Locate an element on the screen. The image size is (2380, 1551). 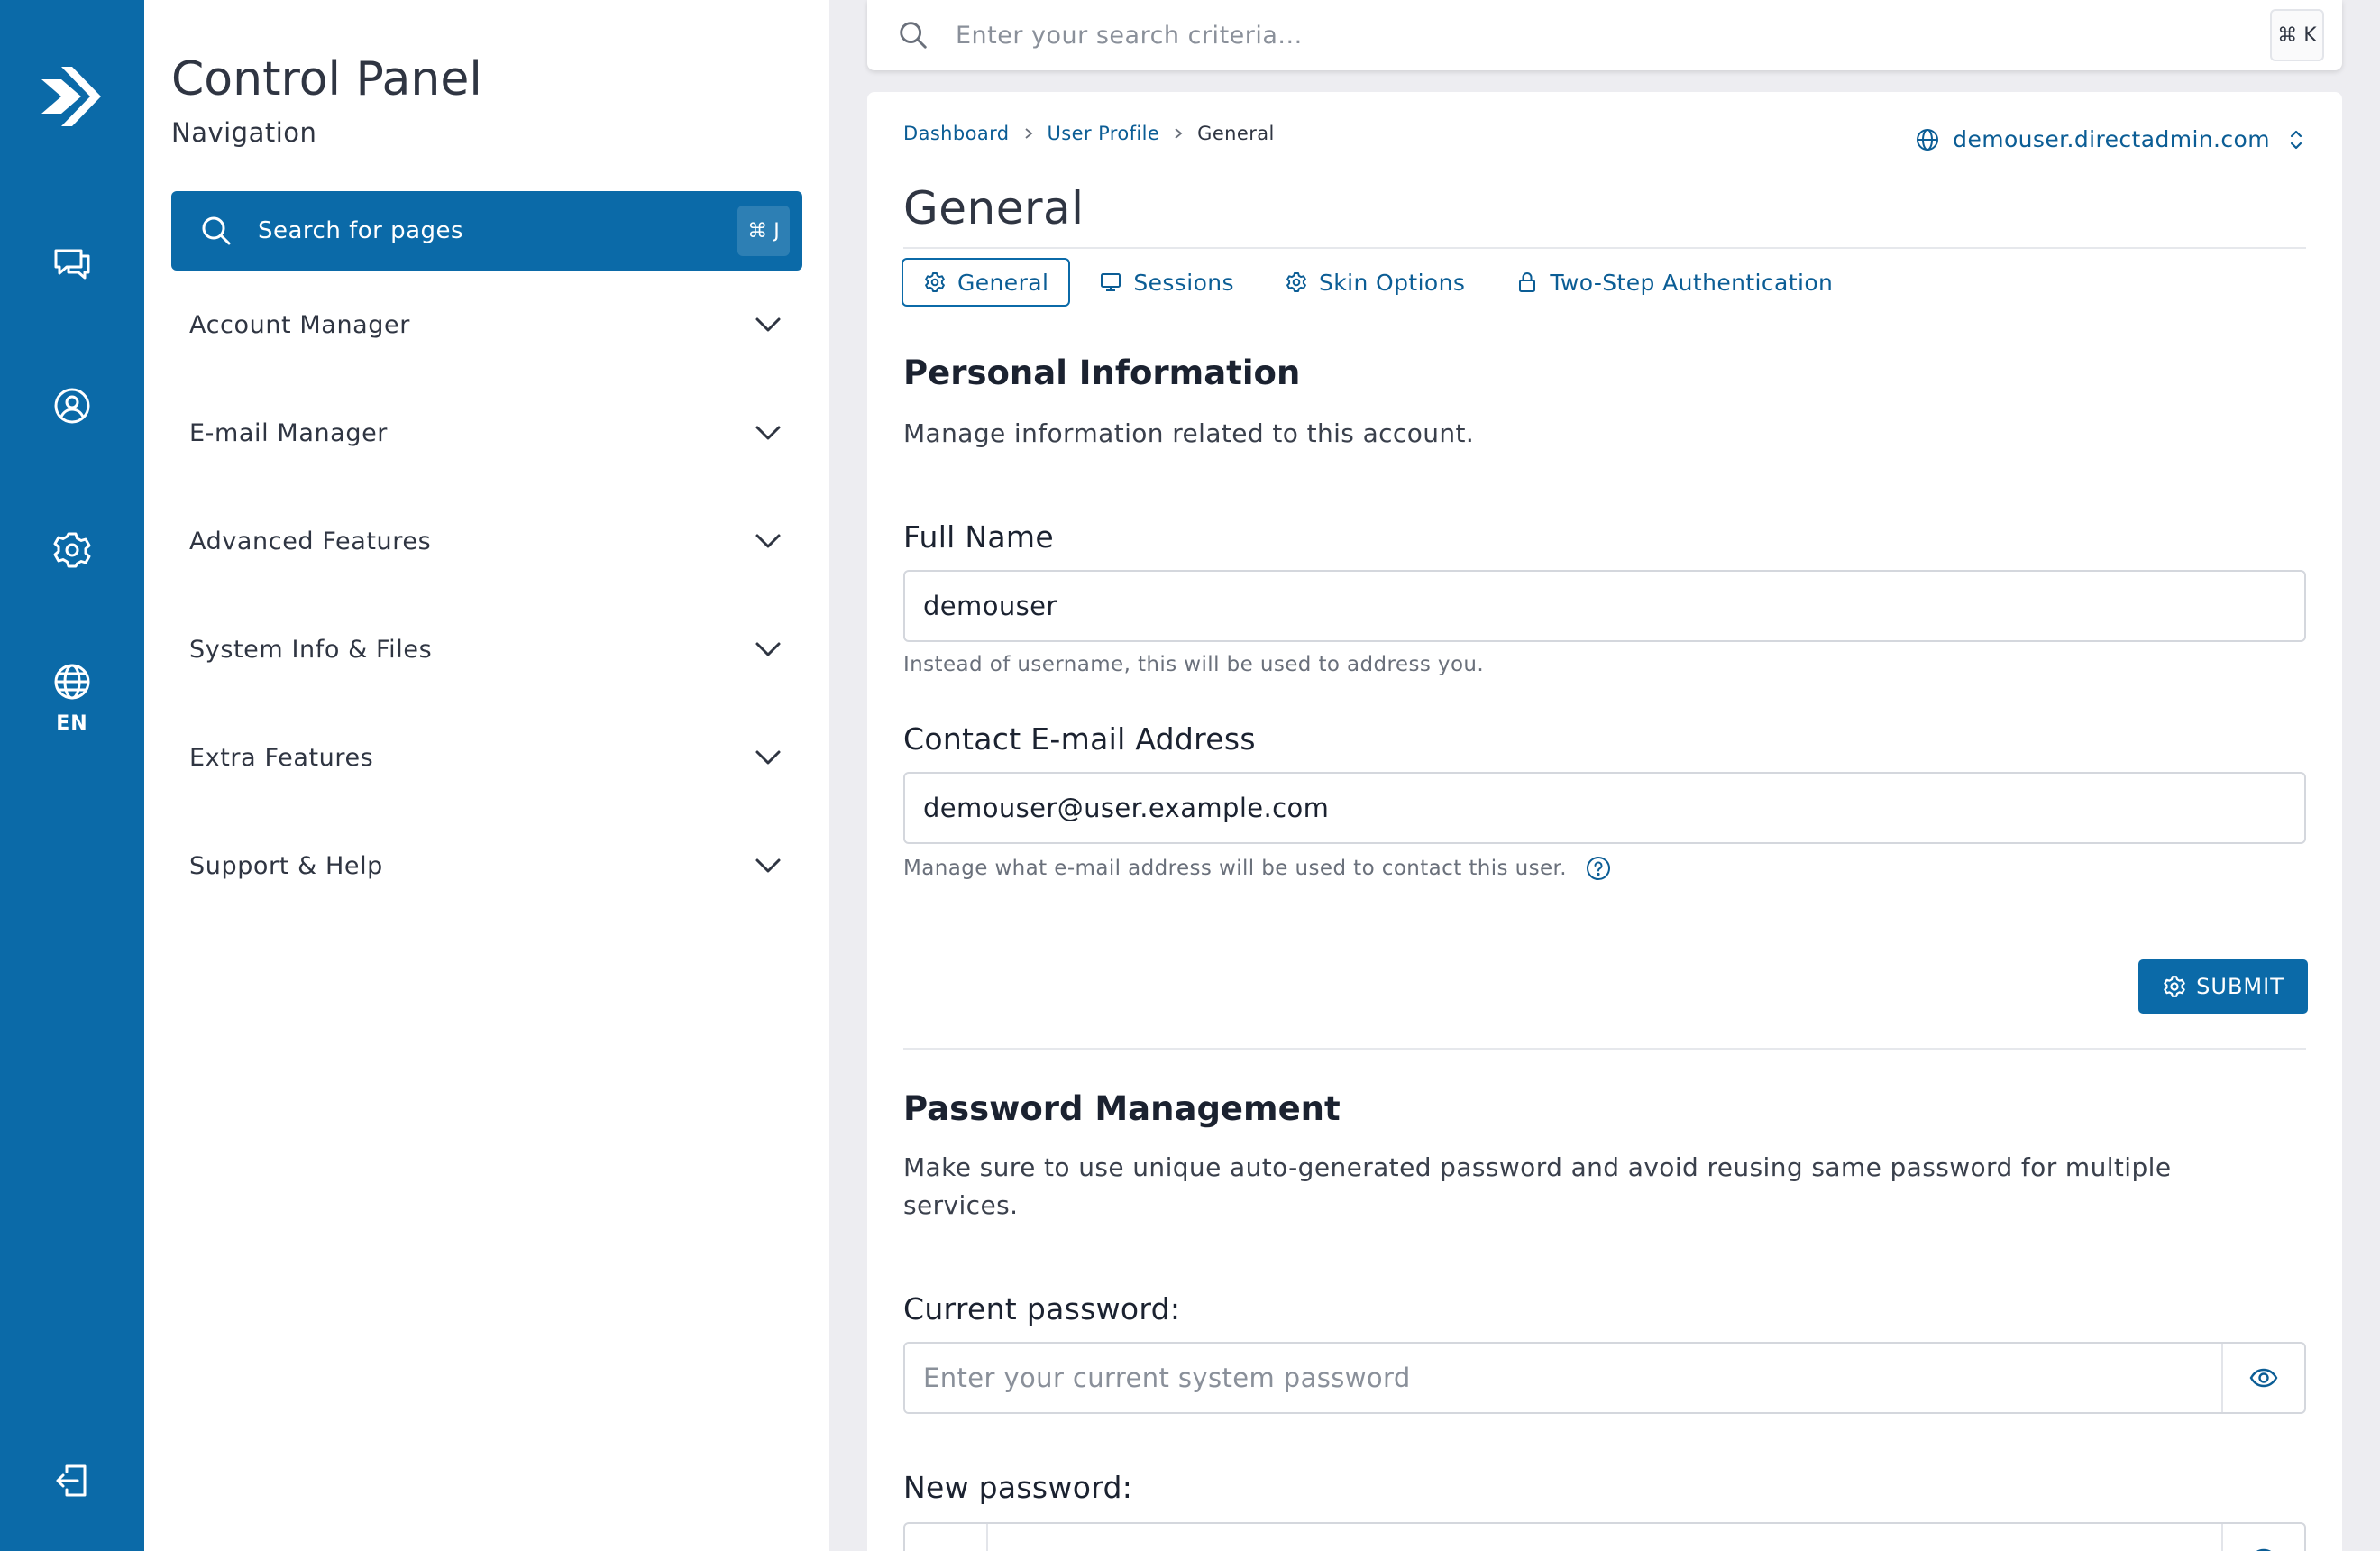
new-password-input is located at coordinates (1605, 1537).